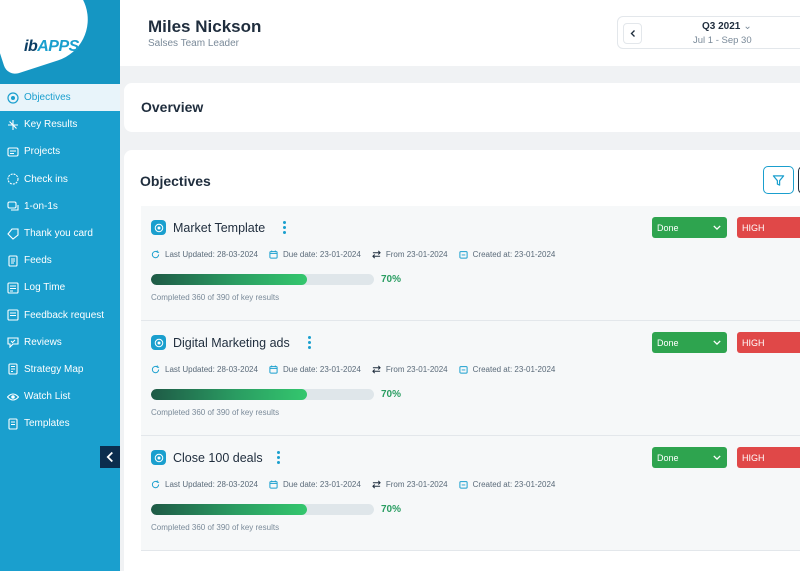  Describe the element at coordinates (64, 315) in the screenshot. I see `sidebar-item-label: Feedback request` at that location.